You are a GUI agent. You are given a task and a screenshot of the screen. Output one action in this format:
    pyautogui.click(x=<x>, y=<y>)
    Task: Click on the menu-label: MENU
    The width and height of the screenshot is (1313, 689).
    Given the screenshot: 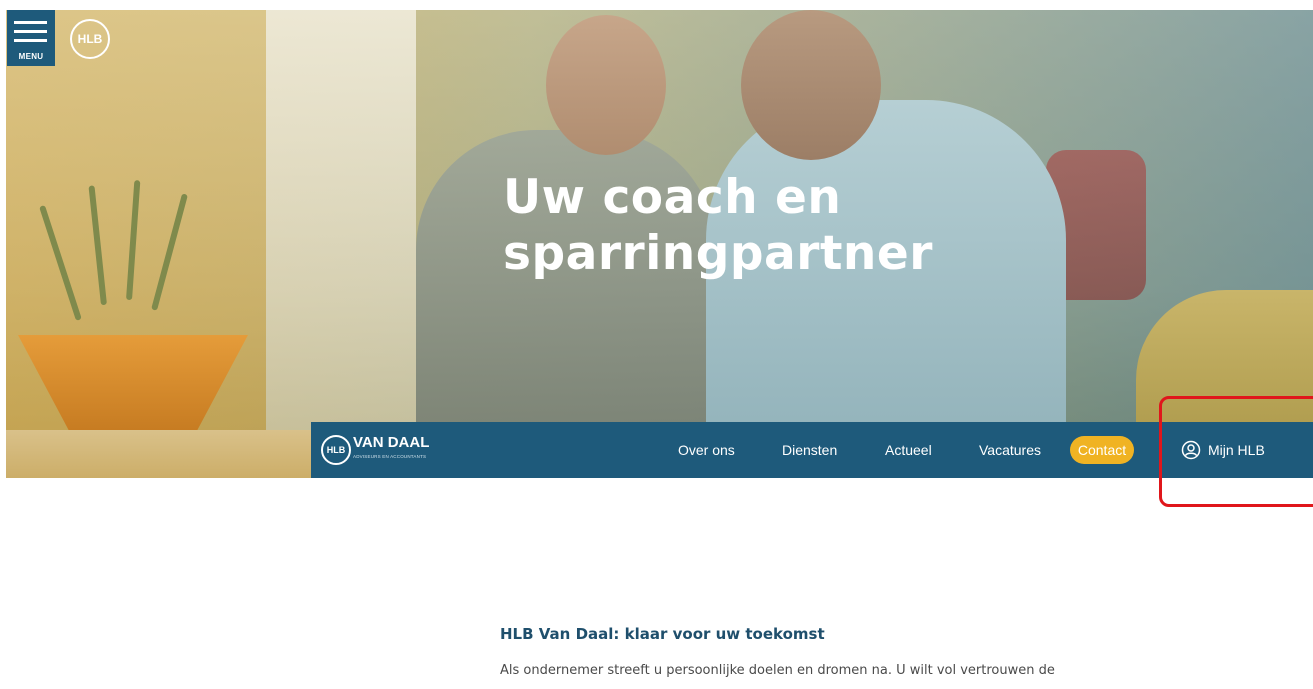 What is the action you would take?
    pyautogui.click(x=31, y=56)
    